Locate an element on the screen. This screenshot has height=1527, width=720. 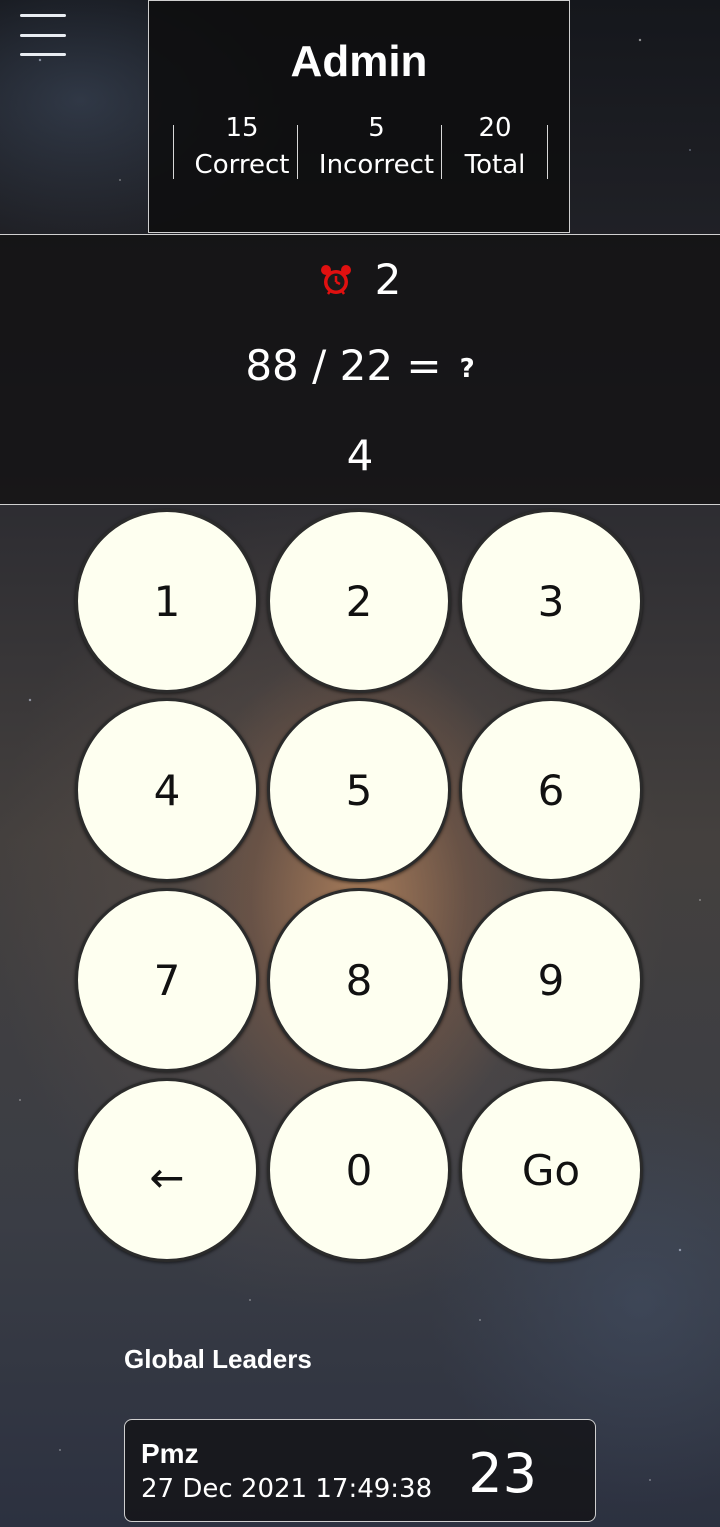
key-4: 4 is located at coordinates (167, 790).